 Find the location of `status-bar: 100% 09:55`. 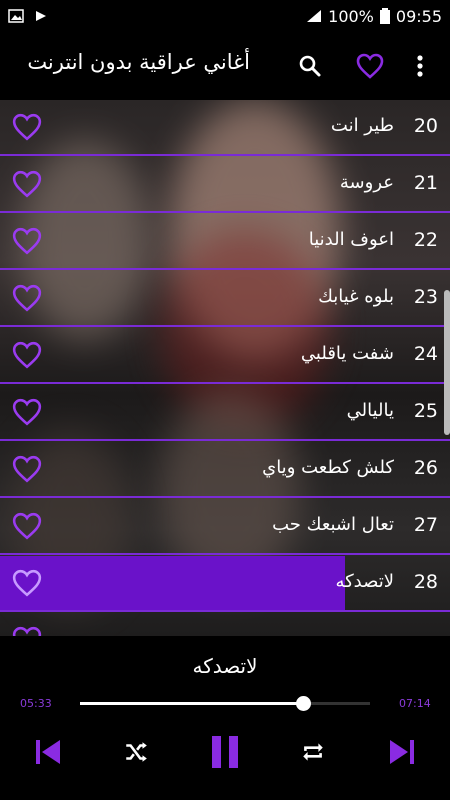

status-bar: 100% 09:55 is located at coordinates (225, 16).